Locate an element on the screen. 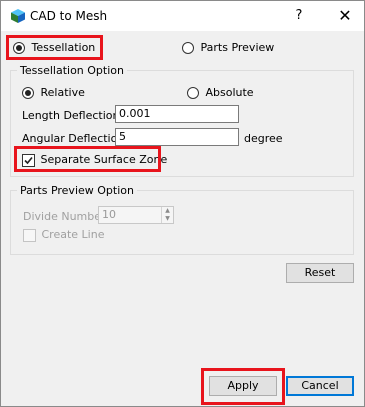 Image resolution: width=365 pixels, height=407 pixels. tessellation-option-title: Tessellation Option is located at coordinates (72, 70).